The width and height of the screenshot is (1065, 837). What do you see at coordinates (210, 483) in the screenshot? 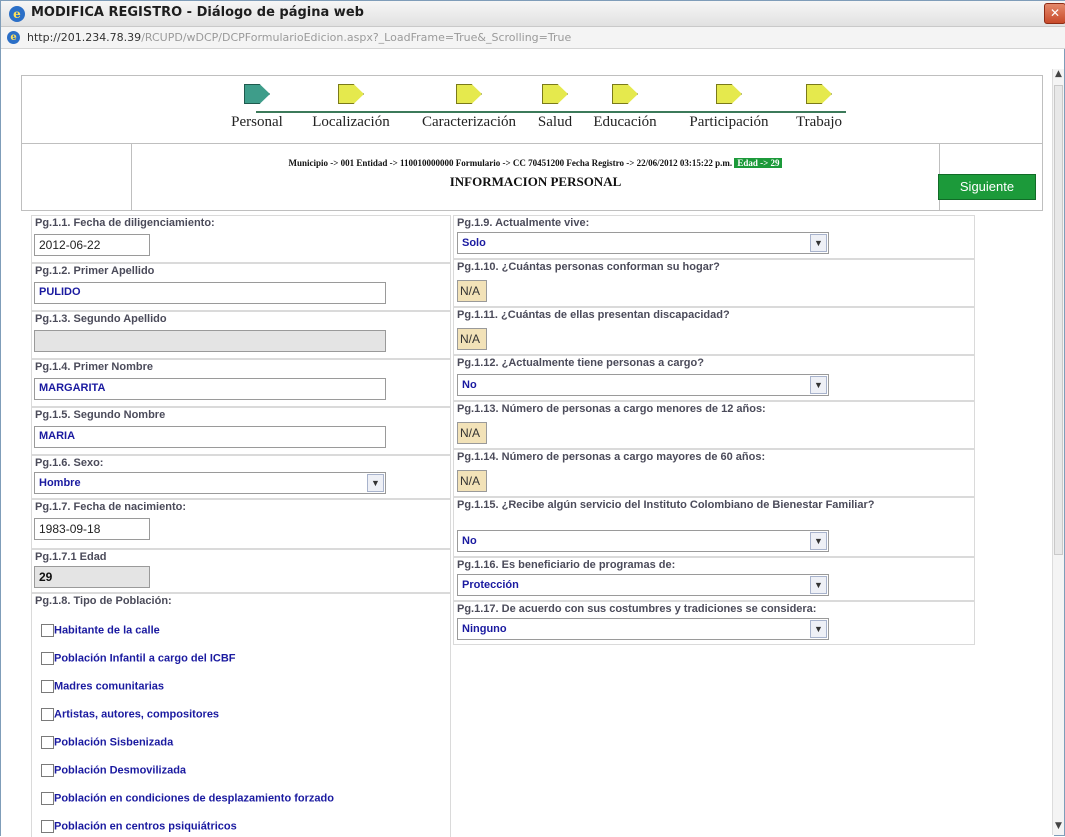
I see `sexo-select: Hombre ▼` at bounding box center [210, 483].